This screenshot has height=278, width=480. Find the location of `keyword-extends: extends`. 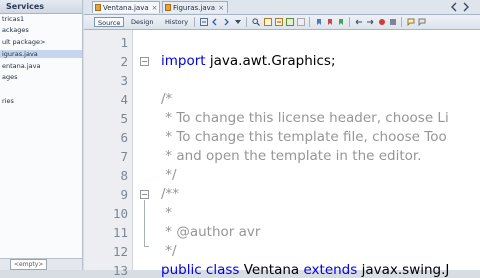

keyword-extends: extends is located at coordinates (330, 270).